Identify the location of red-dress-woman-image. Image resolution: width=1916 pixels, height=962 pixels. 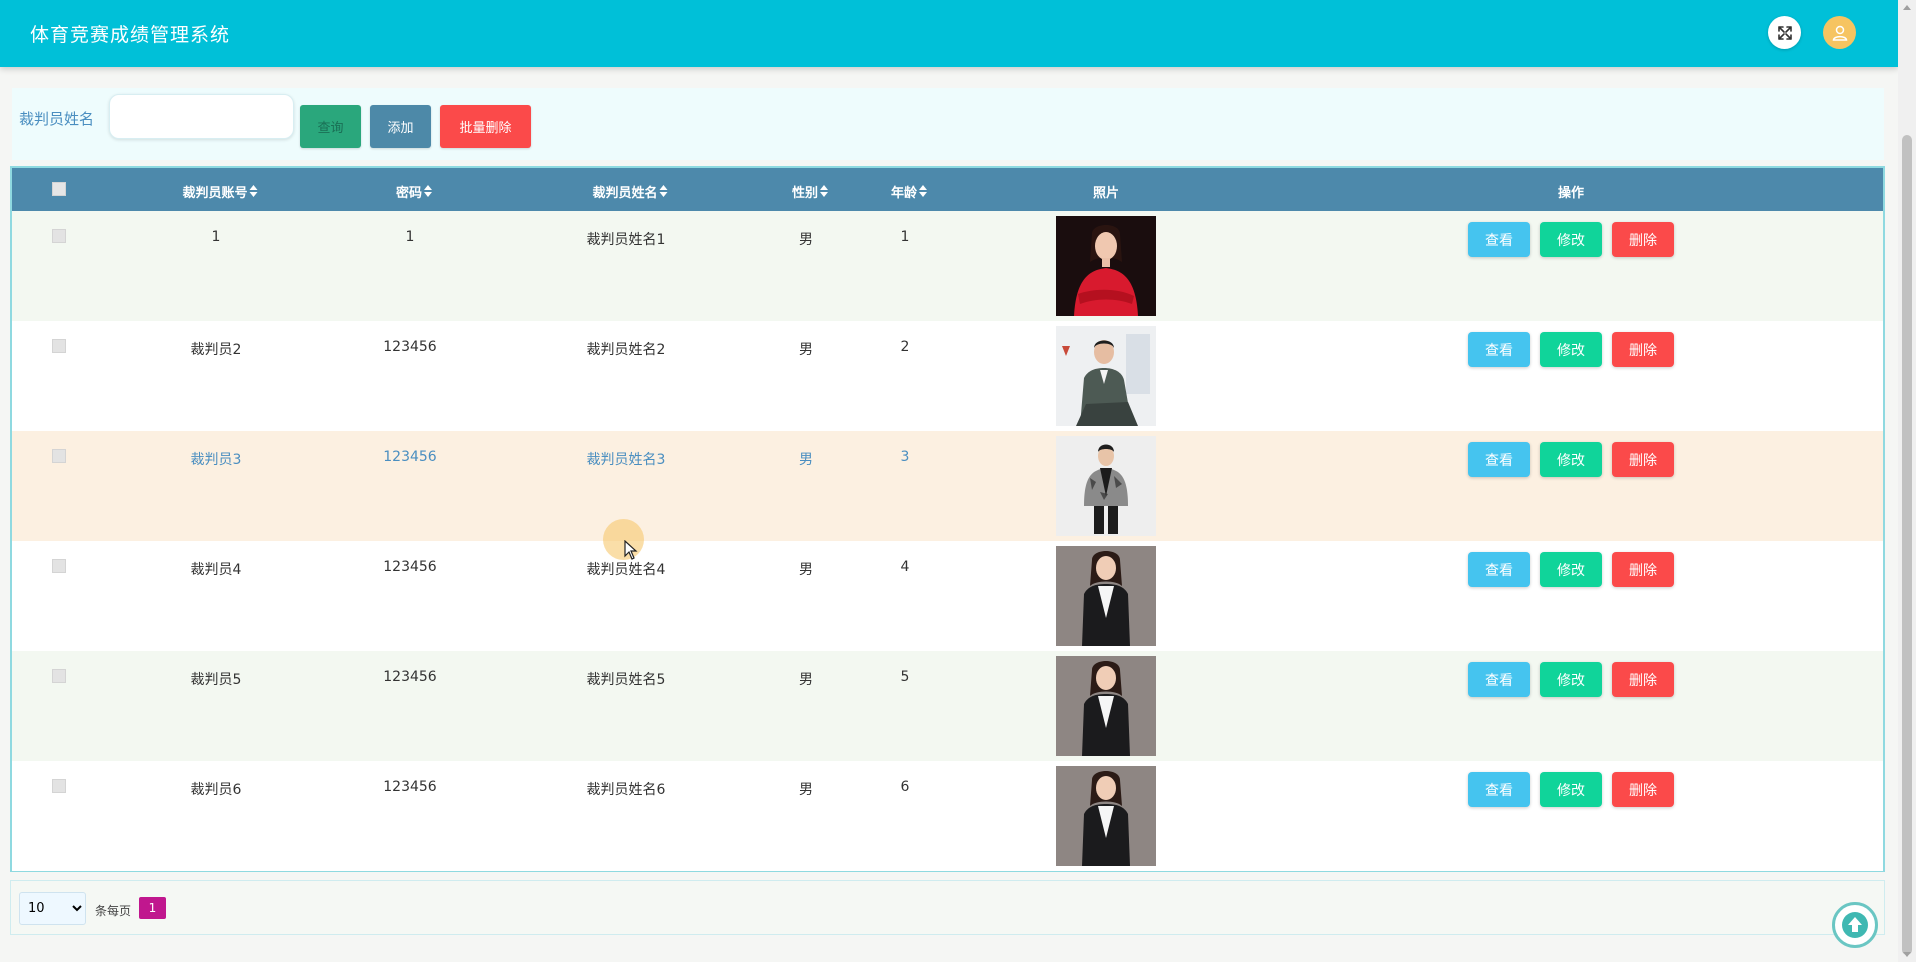
(1106, 266).